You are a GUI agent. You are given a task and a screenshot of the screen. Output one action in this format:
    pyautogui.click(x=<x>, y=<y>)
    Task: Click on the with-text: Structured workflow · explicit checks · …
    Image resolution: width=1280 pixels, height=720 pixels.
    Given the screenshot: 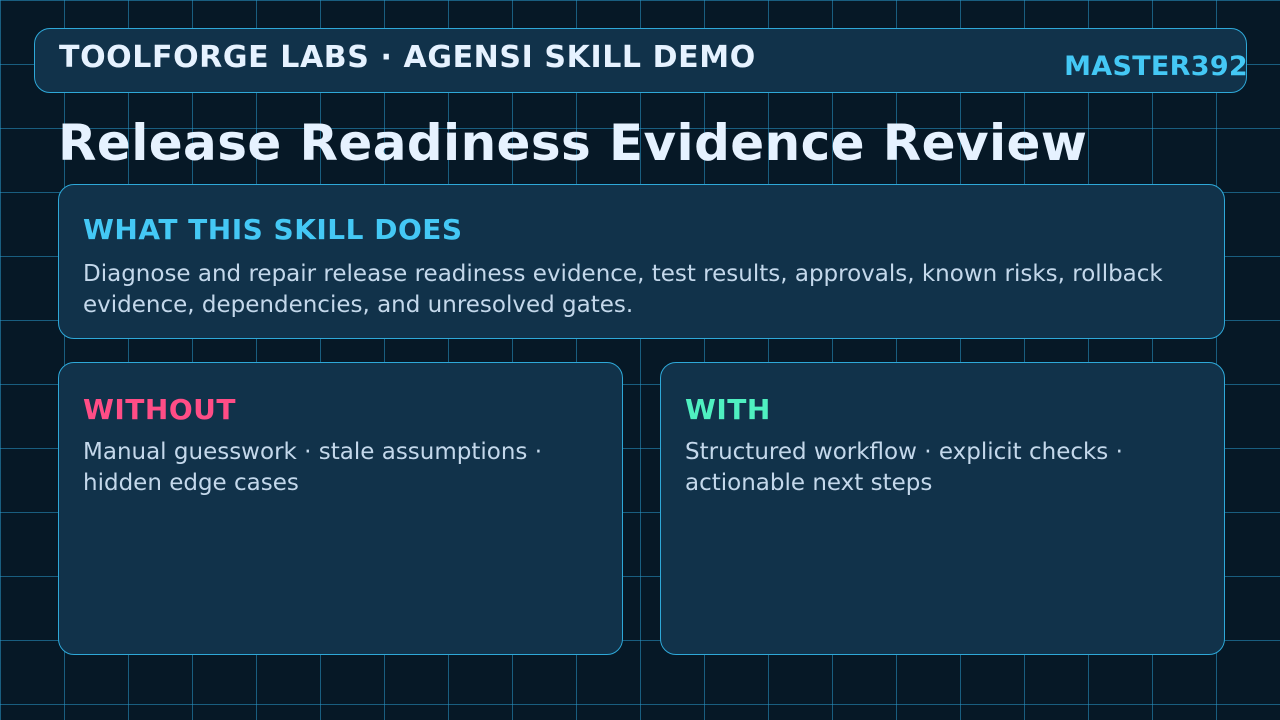 What is the action you would take?
    pyautogui.click(x=904, y=467)
    